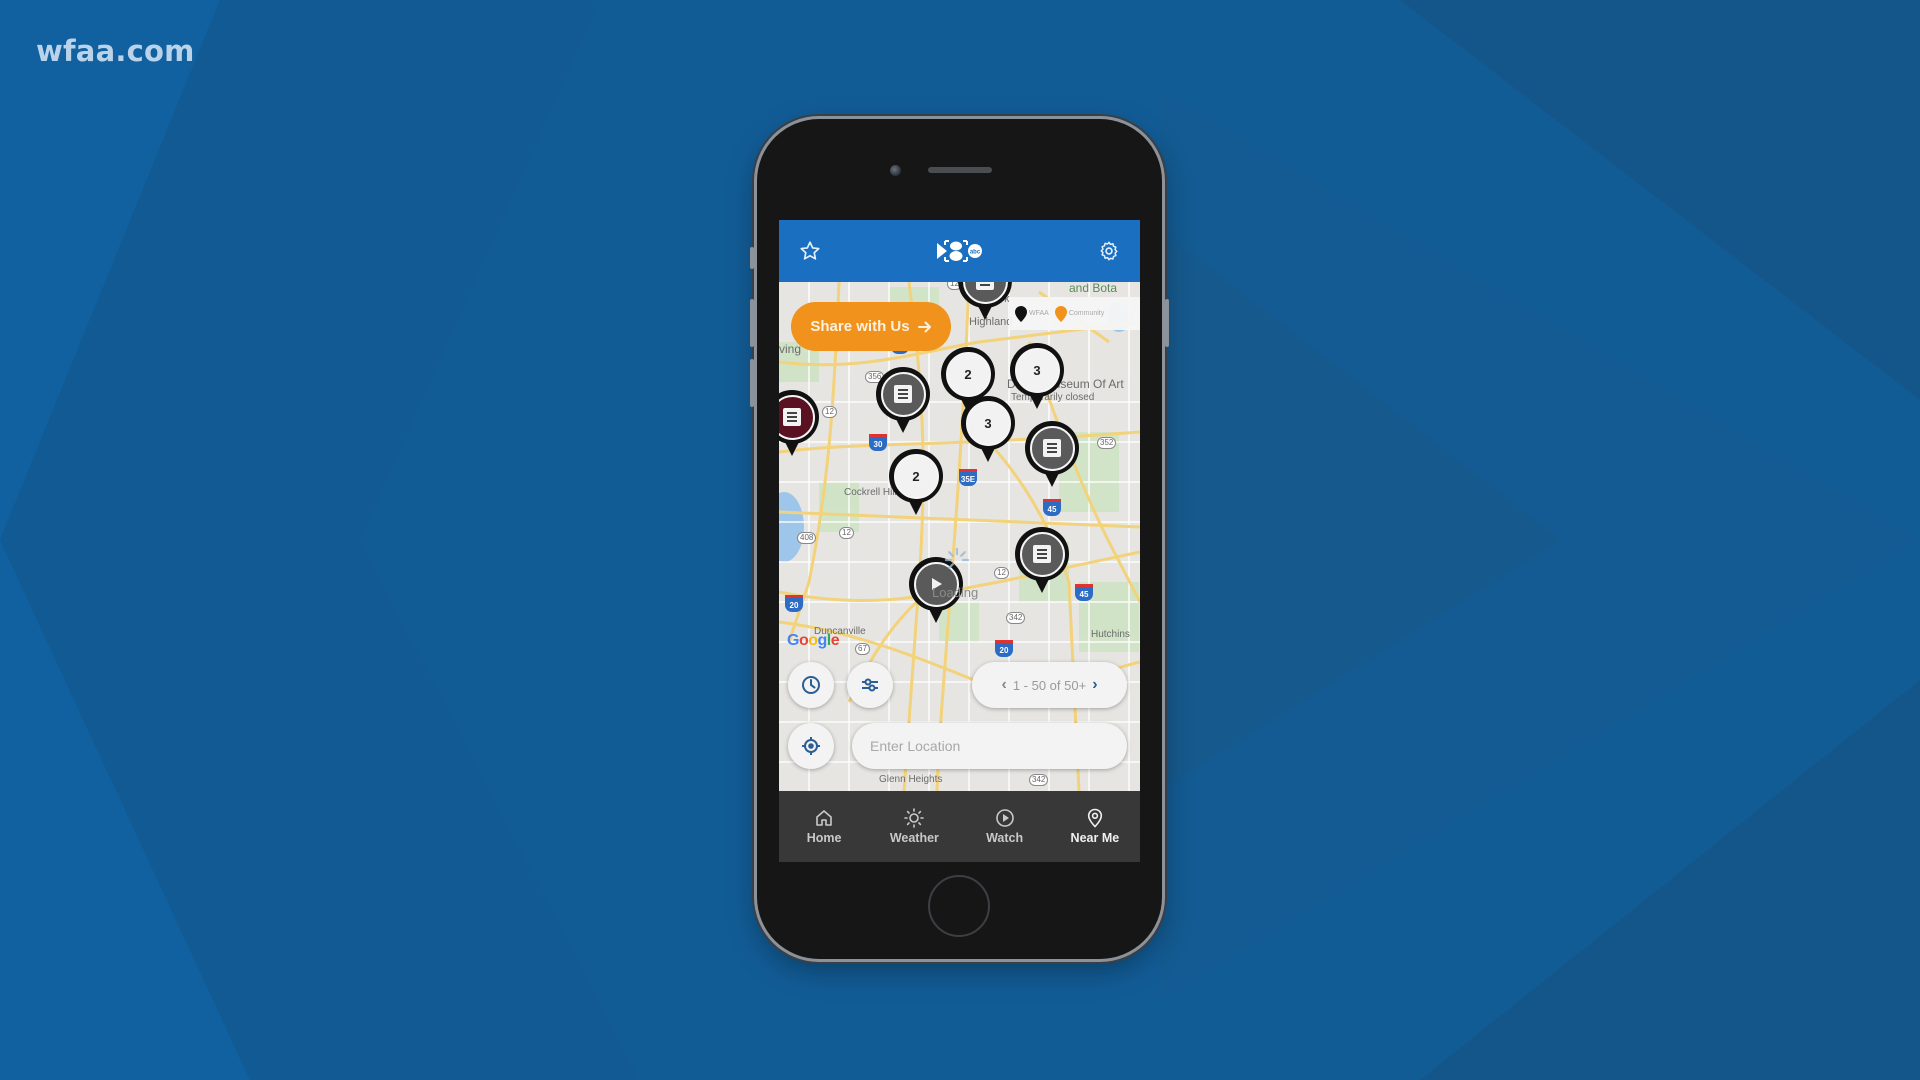 This screenshot has width=1920, height=1080. What do you see at coordinates (1004, 818) in the screenshot?
I see `play-circle-icon` at bounding box center [1004, 818].